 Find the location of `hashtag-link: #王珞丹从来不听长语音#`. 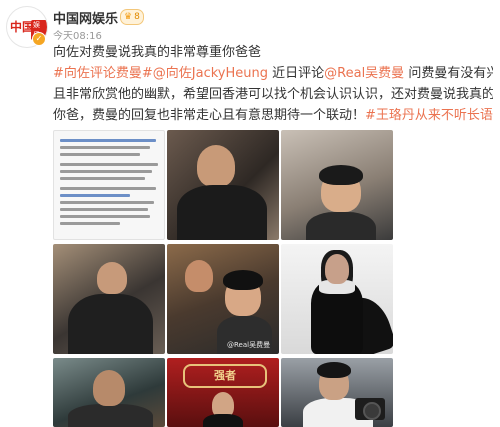

hashtag-link: #王珞丹从来不听长语音# is located at coordinates (429, 115).